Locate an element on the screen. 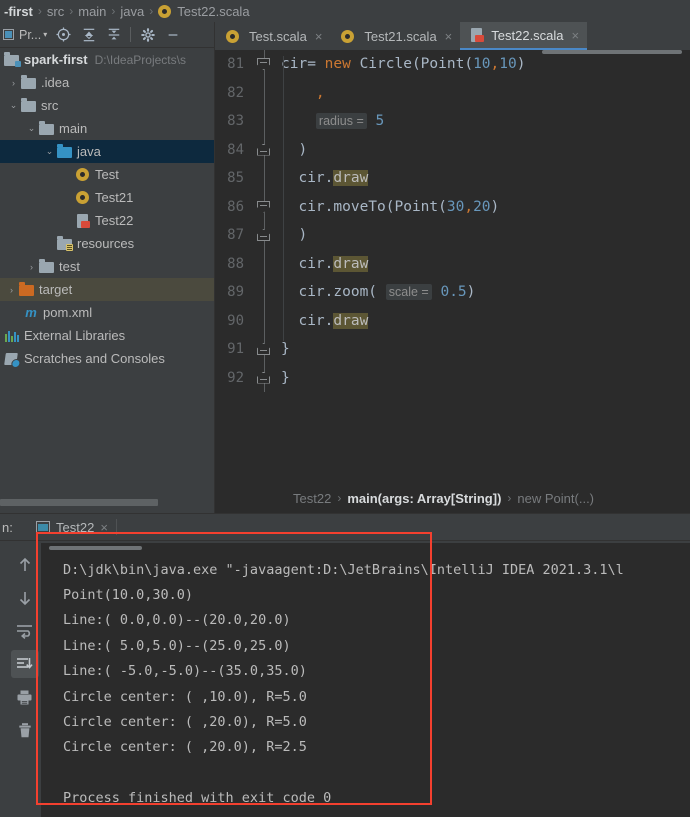 The image size is (690, 817). rerun-up-icon is located at coordinates (25, 565).